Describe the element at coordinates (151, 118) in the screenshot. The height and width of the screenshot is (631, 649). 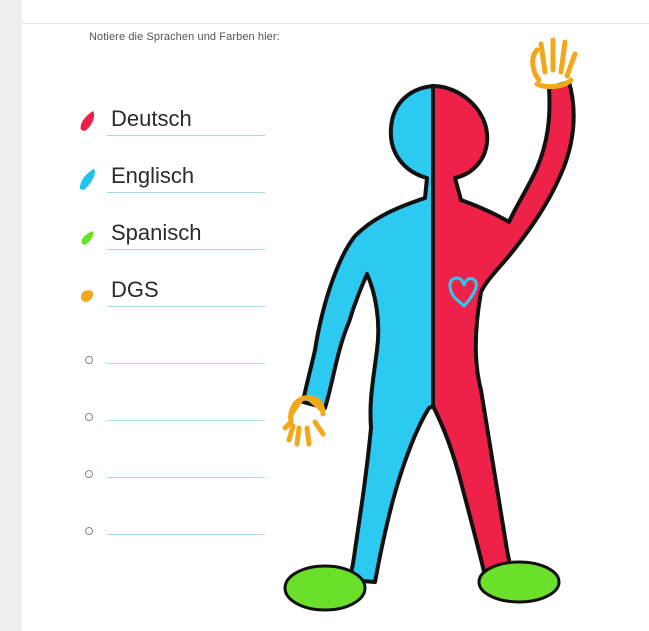
I see `language-label: Deutsch` at that location.